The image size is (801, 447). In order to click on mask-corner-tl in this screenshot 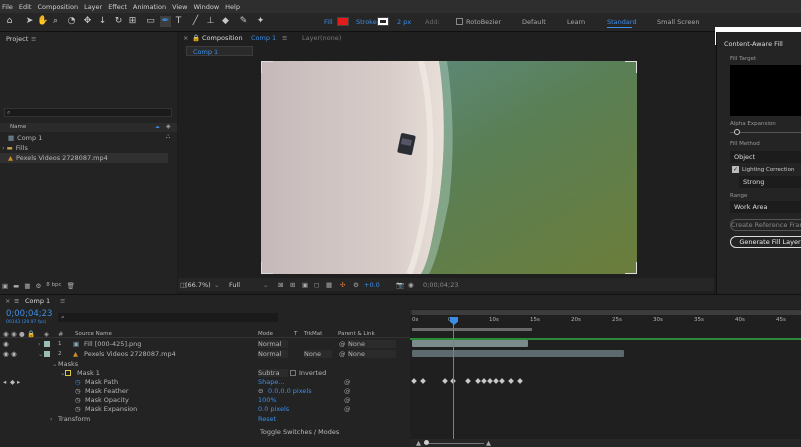, I will do `click(267, 67)`.